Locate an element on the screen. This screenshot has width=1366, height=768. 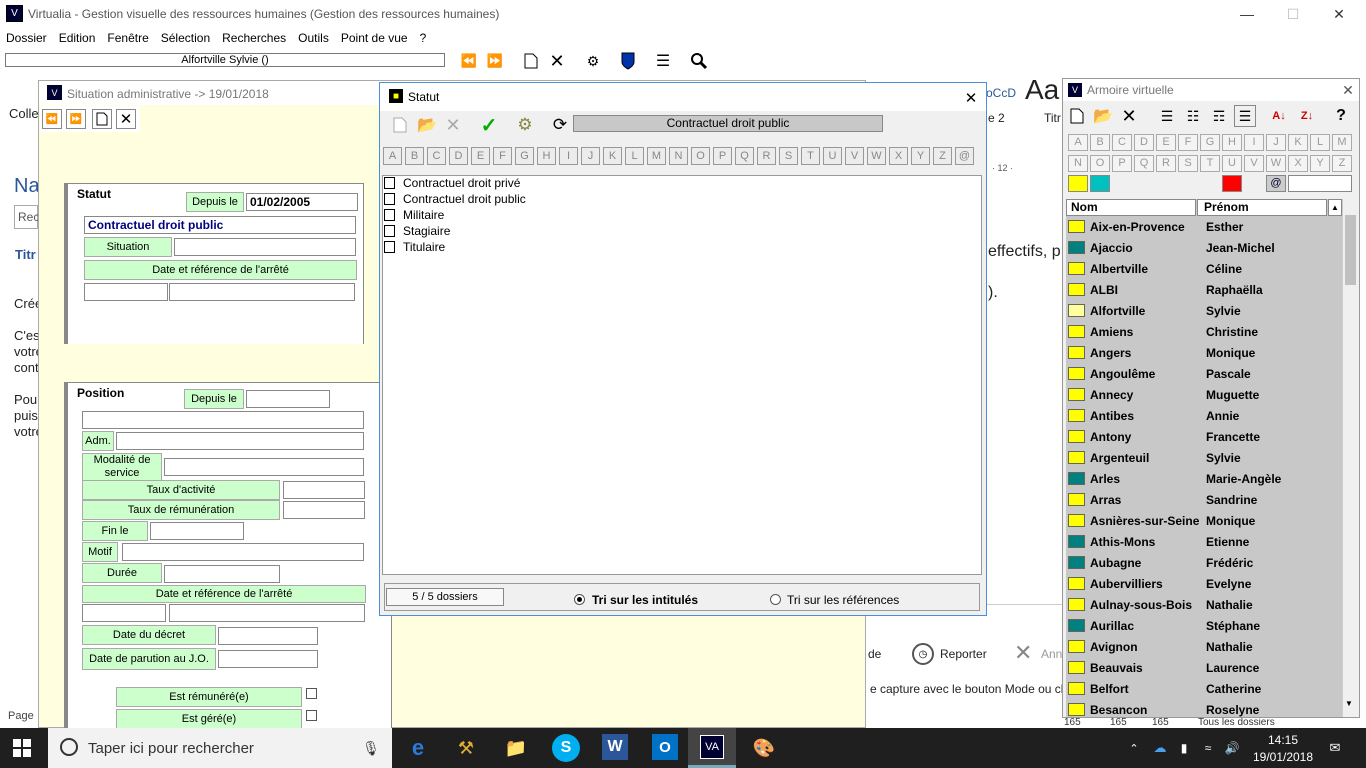
armoire-letter-E: E is located at coordinates (1166, 142).